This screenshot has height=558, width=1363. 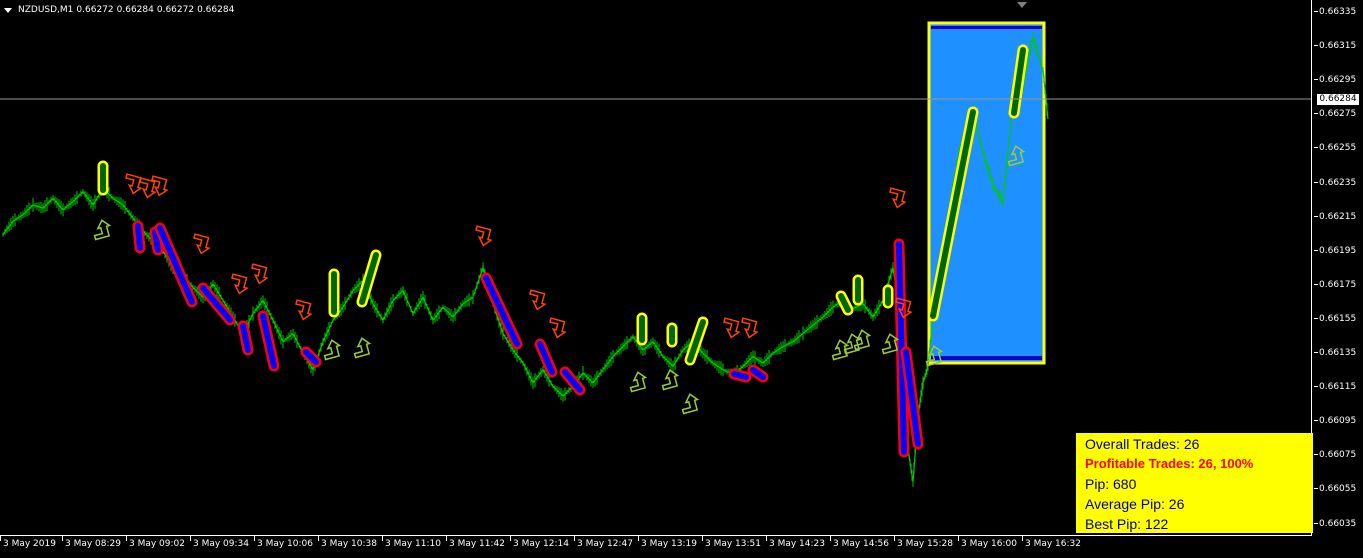 I want to click on time-tick-label: 3 May 10:06, so click(x=283, y=543).